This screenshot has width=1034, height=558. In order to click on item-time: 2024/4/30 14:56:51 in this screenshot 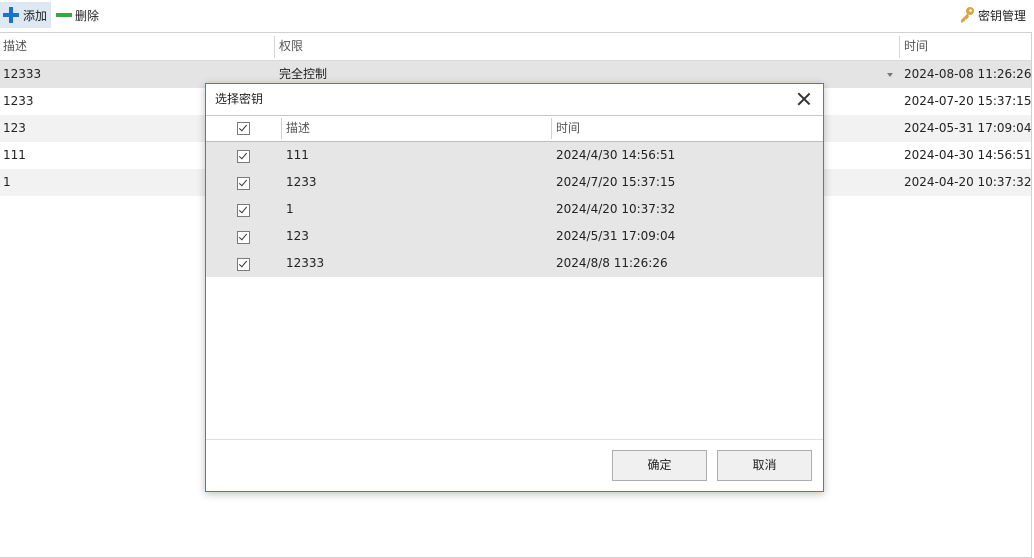, I will do `click(616, 155)`.